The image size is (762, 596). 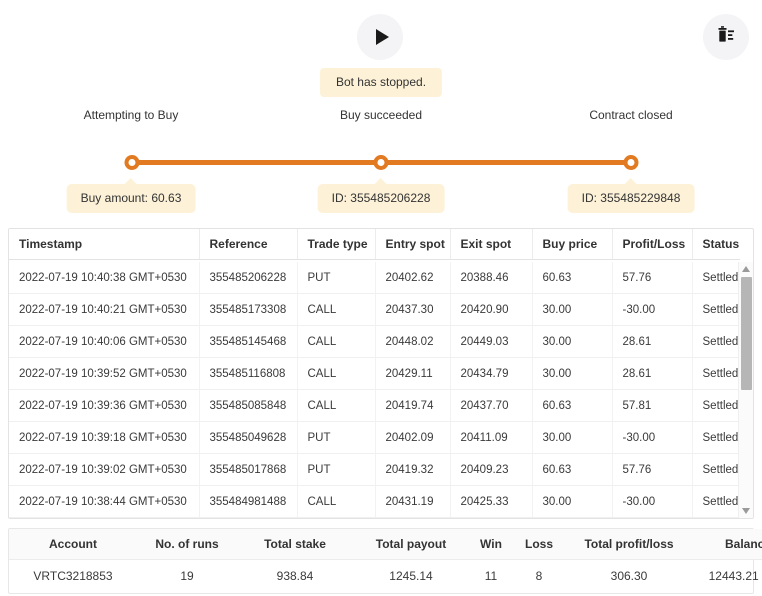 What do you see at coordinates (104, 373) in the screenshot?
I see `trade-cell-timestamp: 2022-07-19 10:39:52 GMT+0530` at bounding box center [104, 373].